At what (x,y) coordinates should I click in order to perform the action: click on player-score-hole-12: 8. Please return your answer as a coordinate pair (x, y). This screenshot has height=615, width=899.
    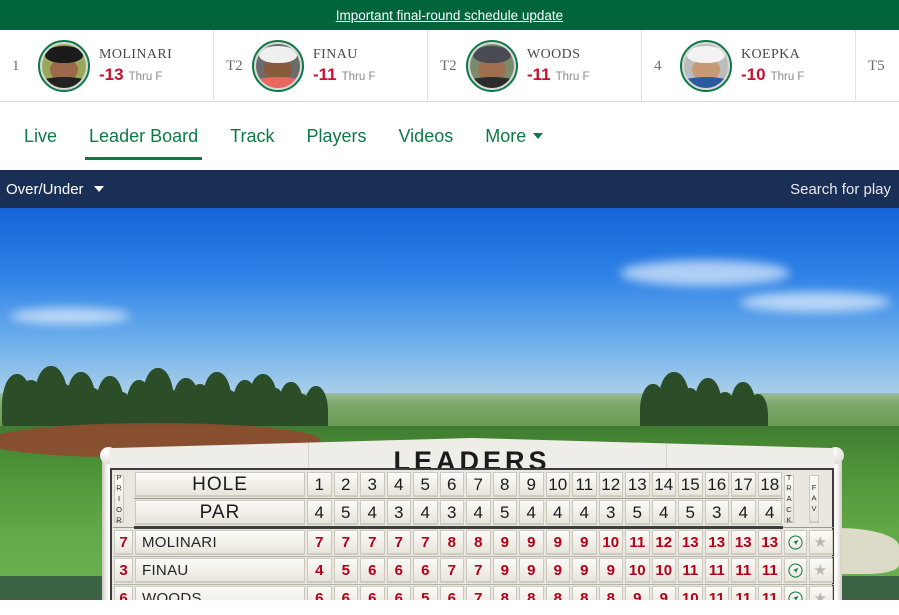
    Looking at the image, I should click on (610, 593).